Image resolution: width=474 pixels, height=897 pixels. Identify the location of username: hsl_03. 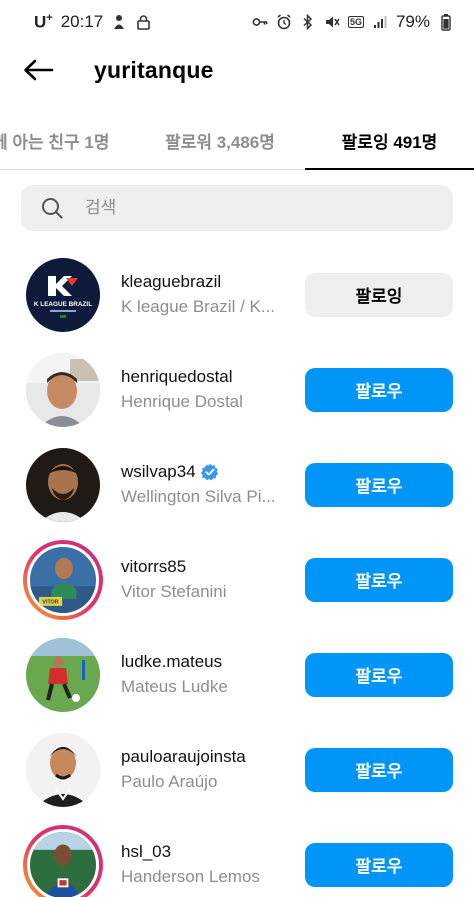
(146, 851).